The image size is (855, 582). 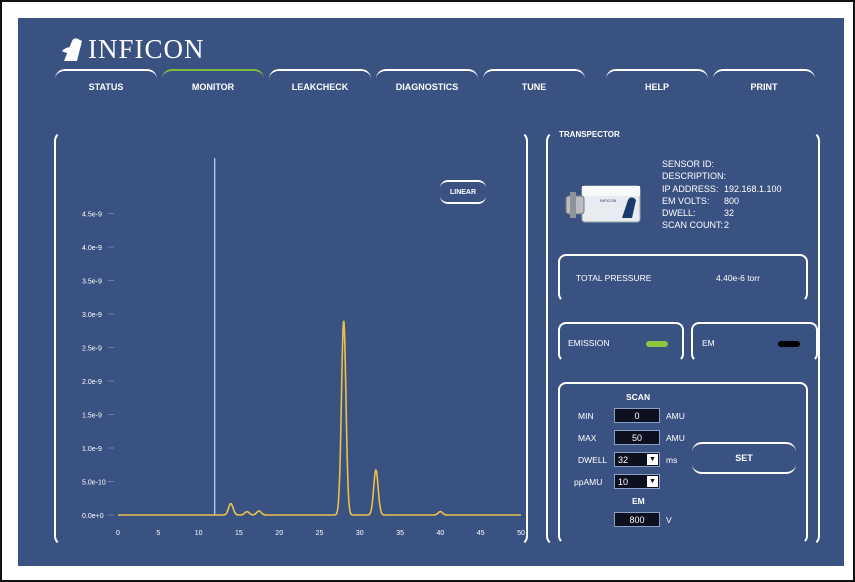 What do you see at coordinates (727, 225) in the screenshot?
I see `info-value: 2` at bounding box center [727, 225].